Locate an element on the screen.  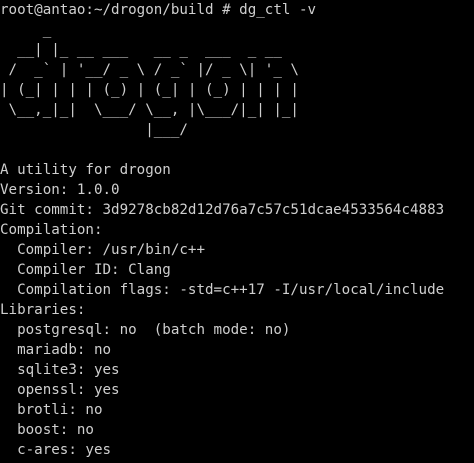
banner-line: |___/ is located at coordinates (94, 130).